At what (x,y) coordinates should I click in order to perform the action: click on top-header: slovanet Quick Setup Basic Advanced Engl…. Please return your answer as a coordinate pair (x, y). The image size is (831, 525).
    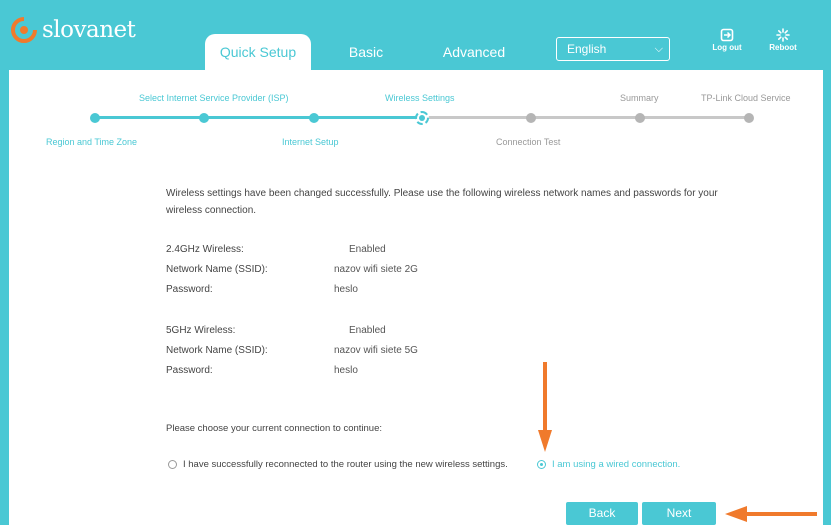
    Looking at the image, I should click on (415, 35).